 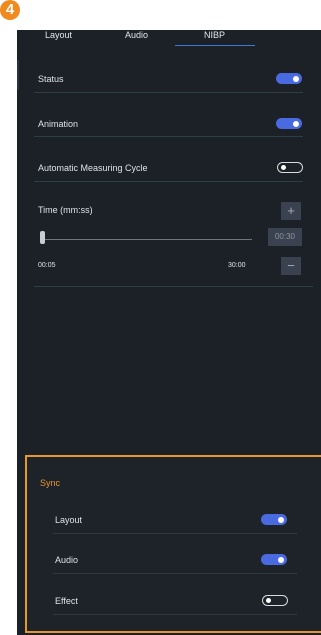 What do you see at coordinates (290, 167) in the screenshot?
I see `auto-cycle-toggle` at bounding box center [290, 167].